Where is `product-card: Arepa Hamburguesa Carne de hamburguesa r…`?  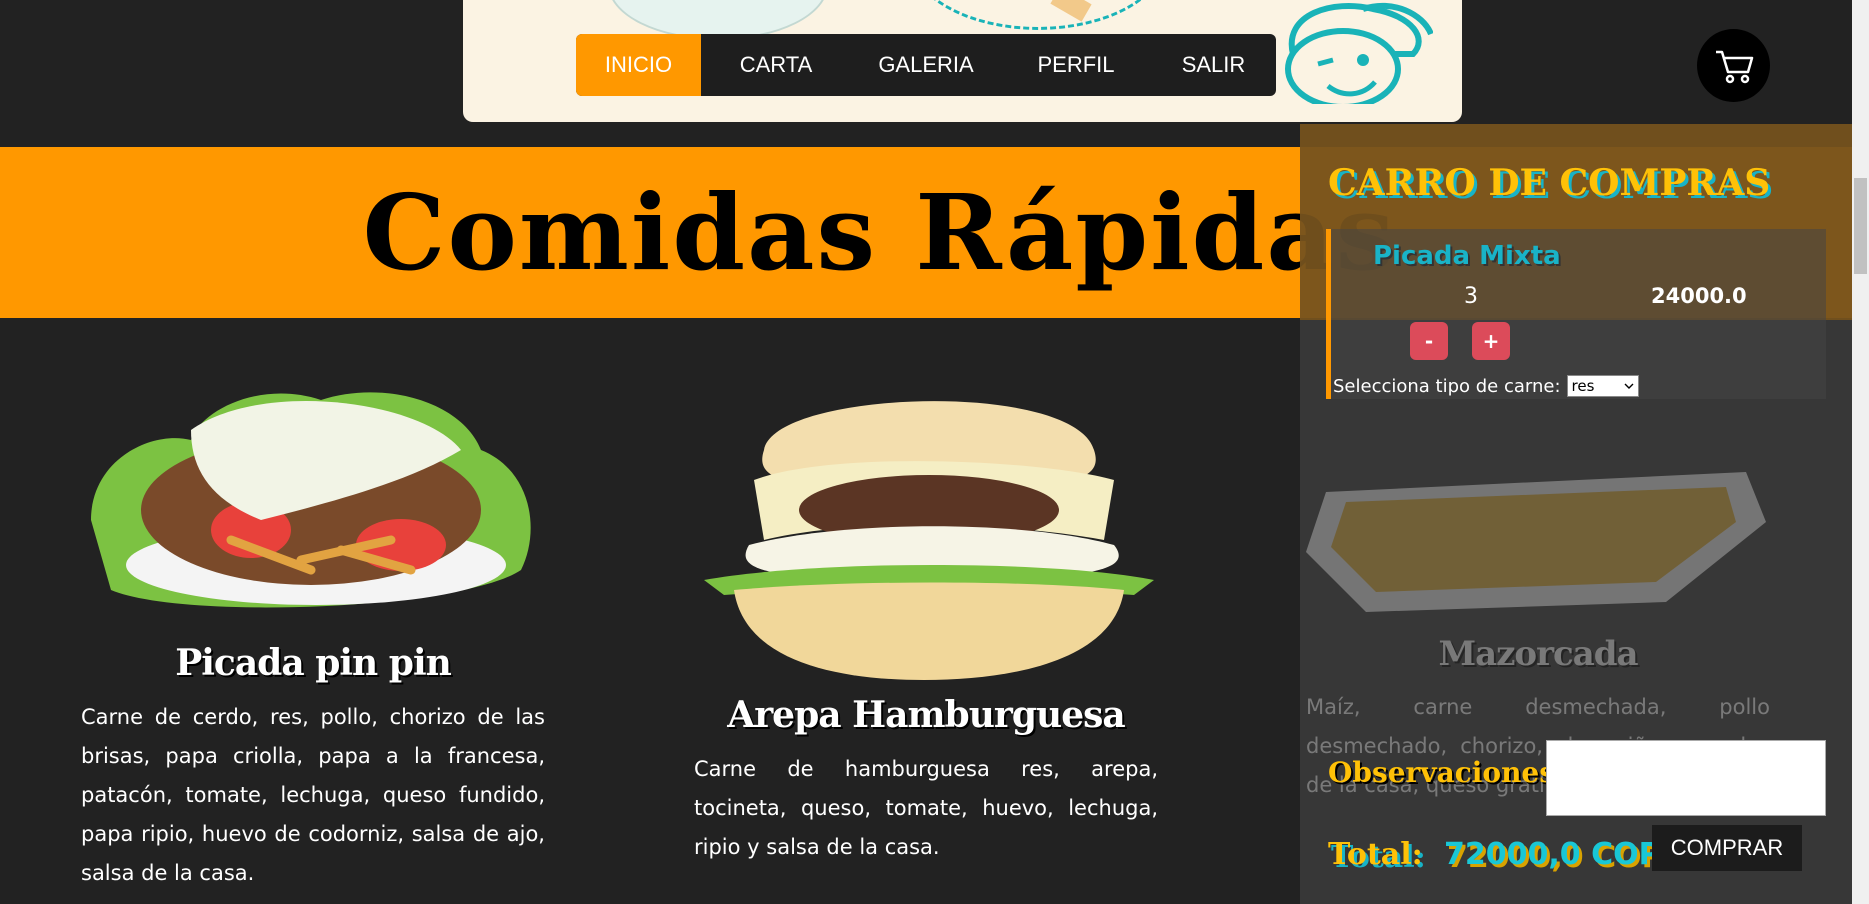
product-card: Arepa Hamburguesa Carne de hamburguesa r… is located at coordinates (926, 618).